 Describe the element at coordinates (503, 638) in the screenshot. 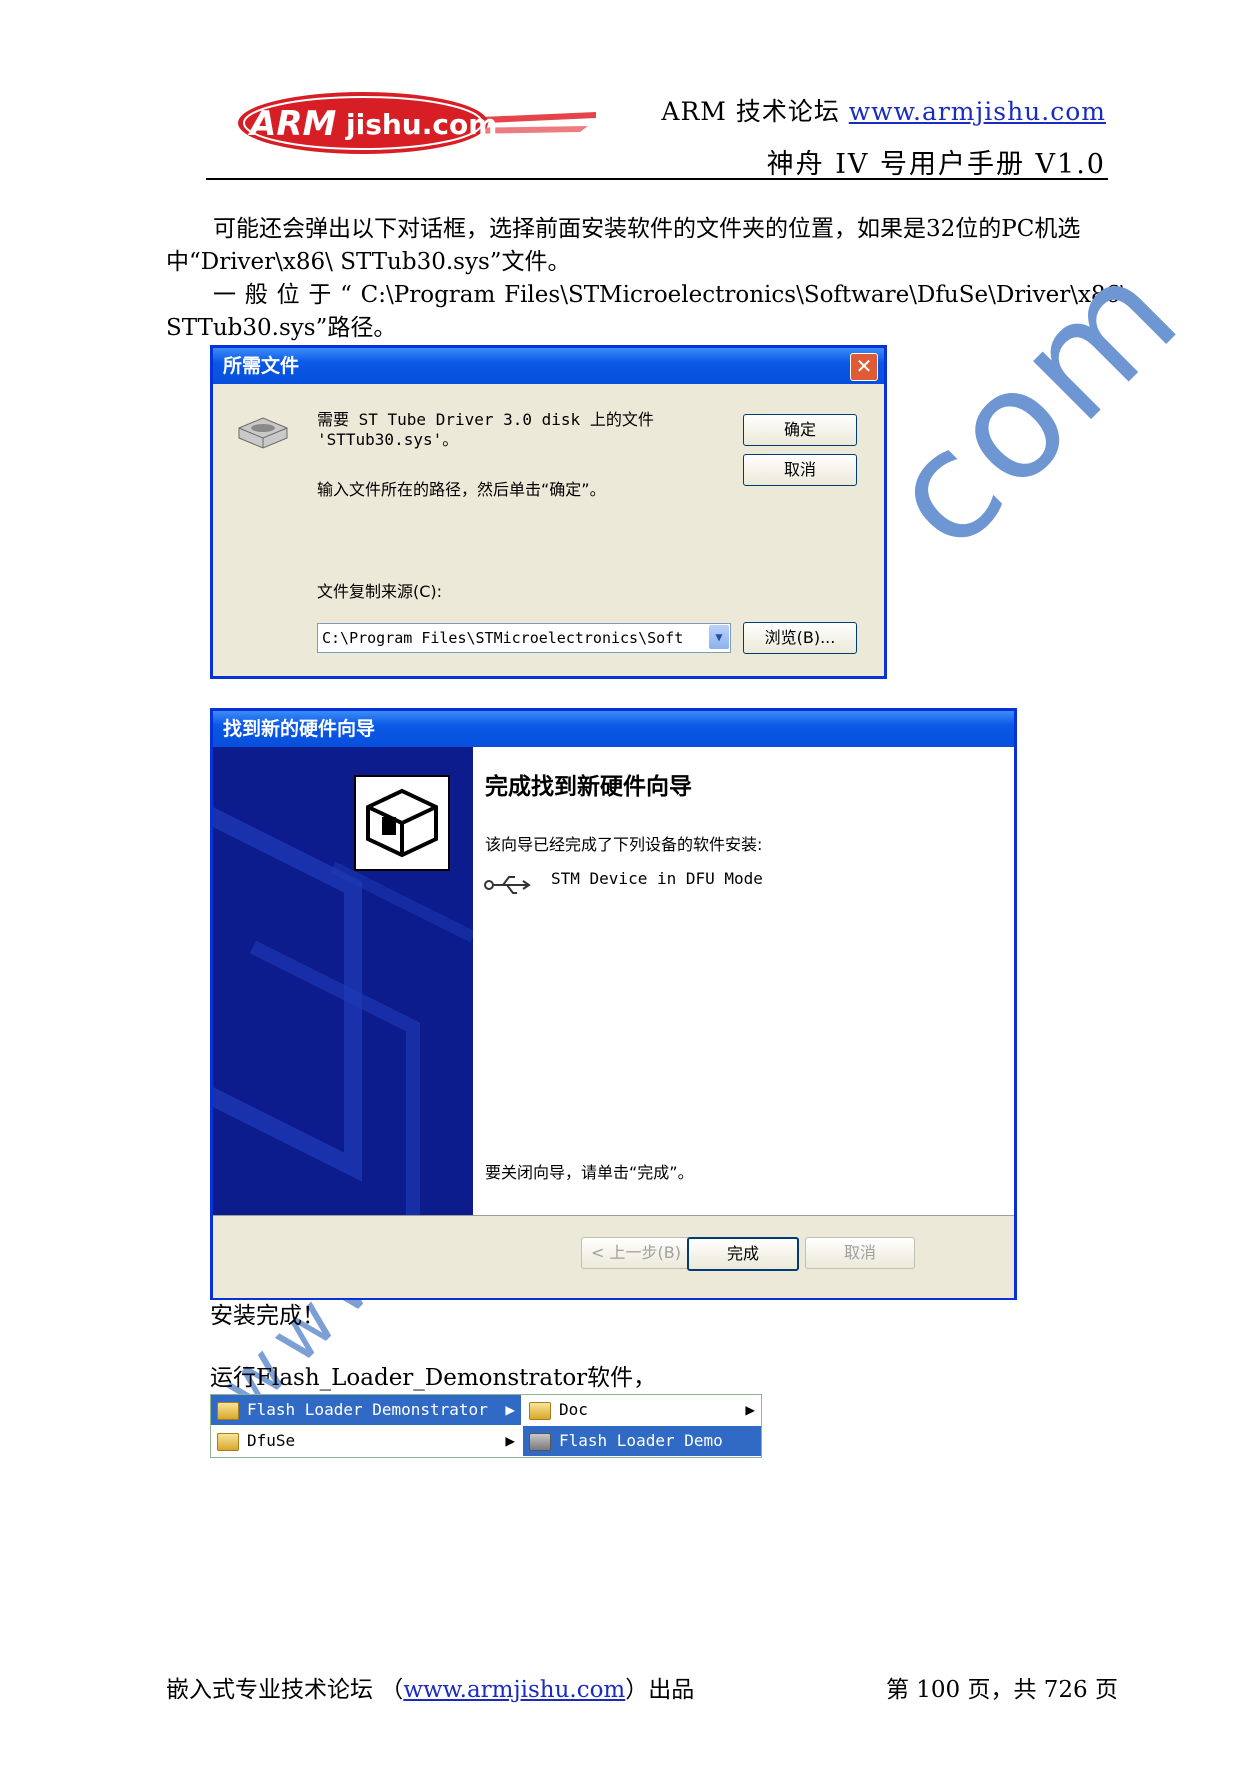

I see `path-value: C:\Program Files\STMicroelectronics\Soft` at that location.